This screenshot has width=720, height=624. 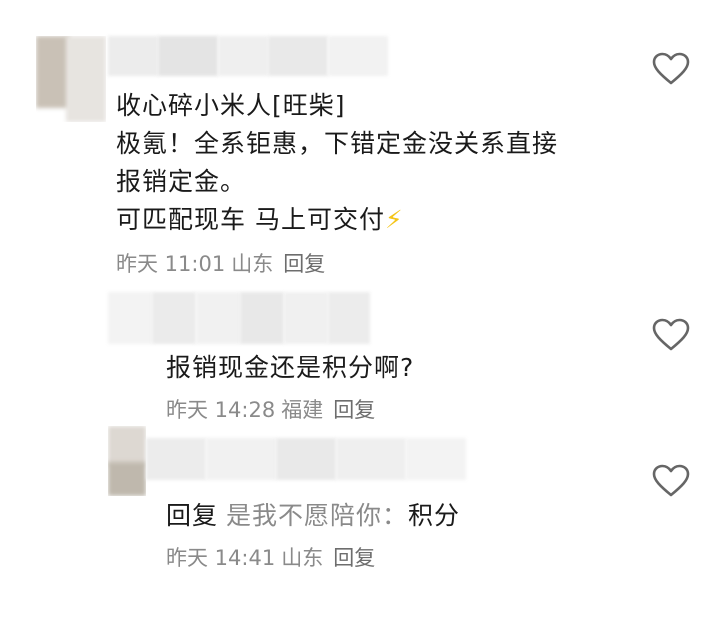 I want to click on comment-meta: 昨天 11:01 山东 回复, so click(x=220, y=264).